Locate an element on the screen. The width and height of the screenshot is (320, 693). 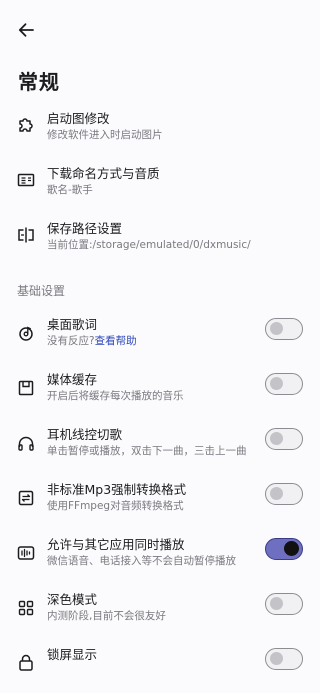
lyrics-icon is located at coordinates (26, 333).